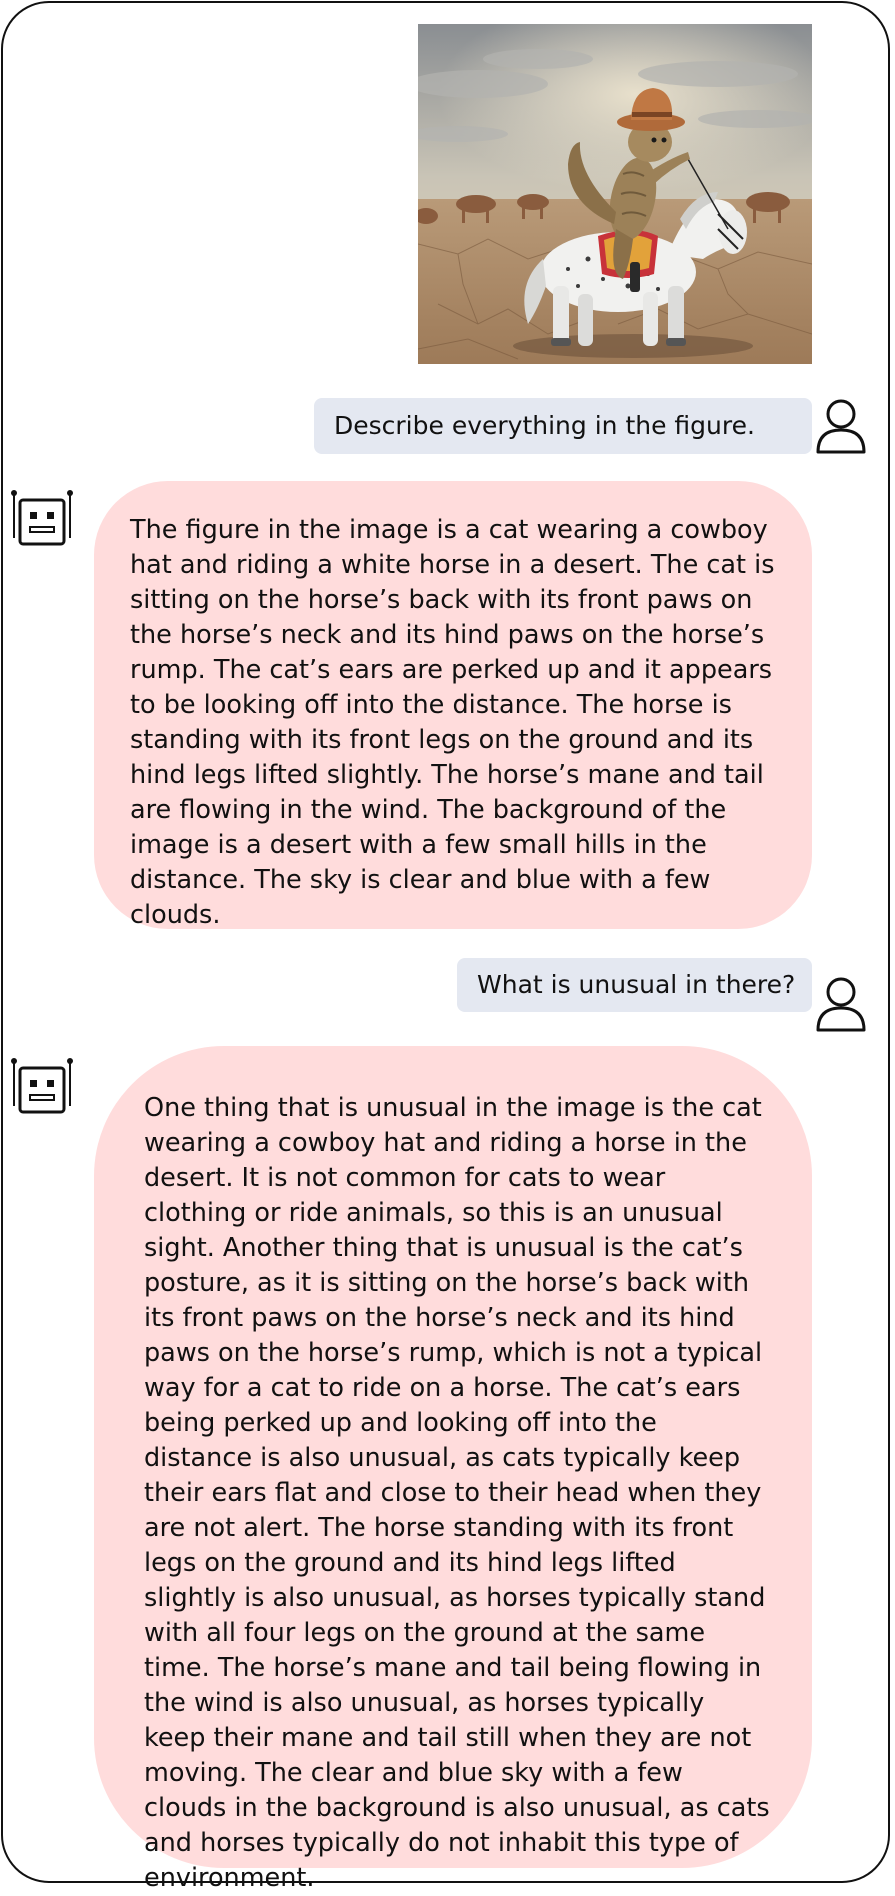 The width and height of the screenshot is (895, 1896). I want to click on user-message-1: Describe everything in the figure., so click(563, 426).